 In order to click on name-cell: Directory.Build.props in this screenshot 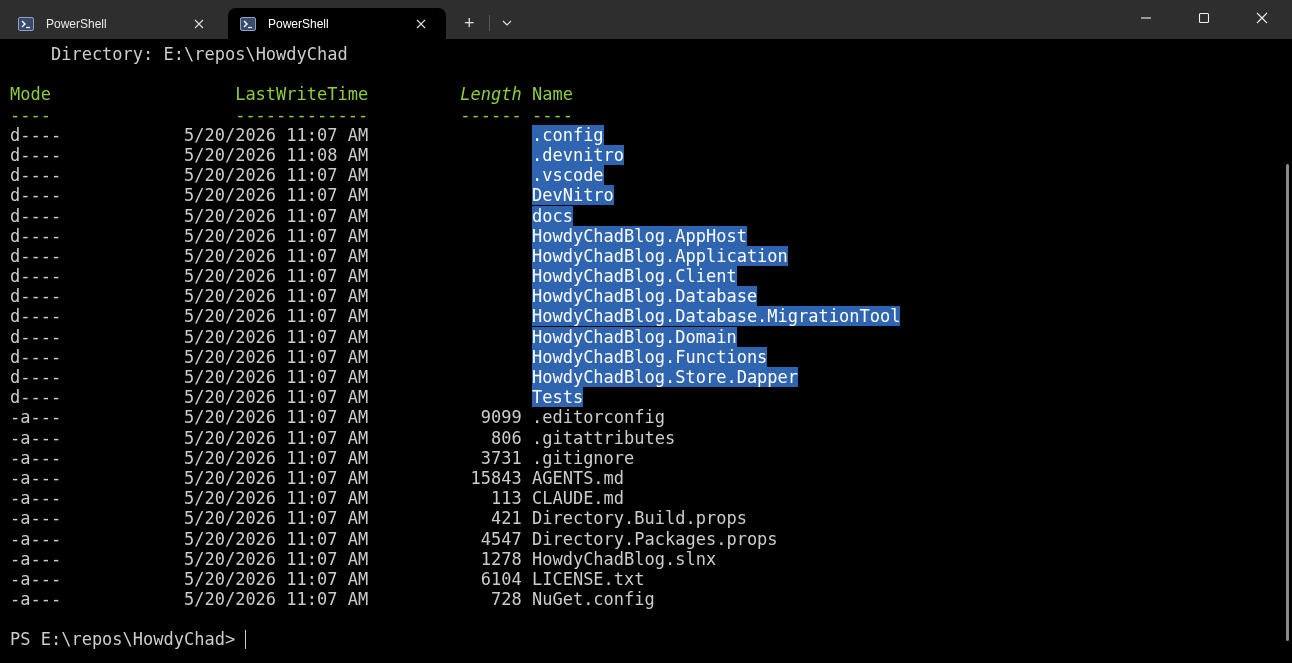, I will do `click(639, 518)`.